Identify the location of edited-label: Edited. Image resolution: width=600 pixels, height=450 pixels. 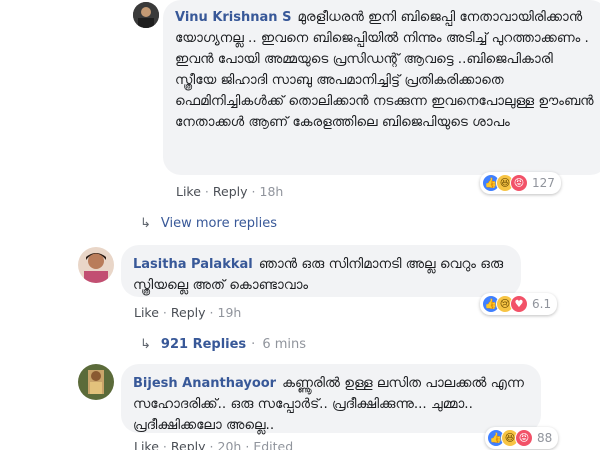
(273, 444).